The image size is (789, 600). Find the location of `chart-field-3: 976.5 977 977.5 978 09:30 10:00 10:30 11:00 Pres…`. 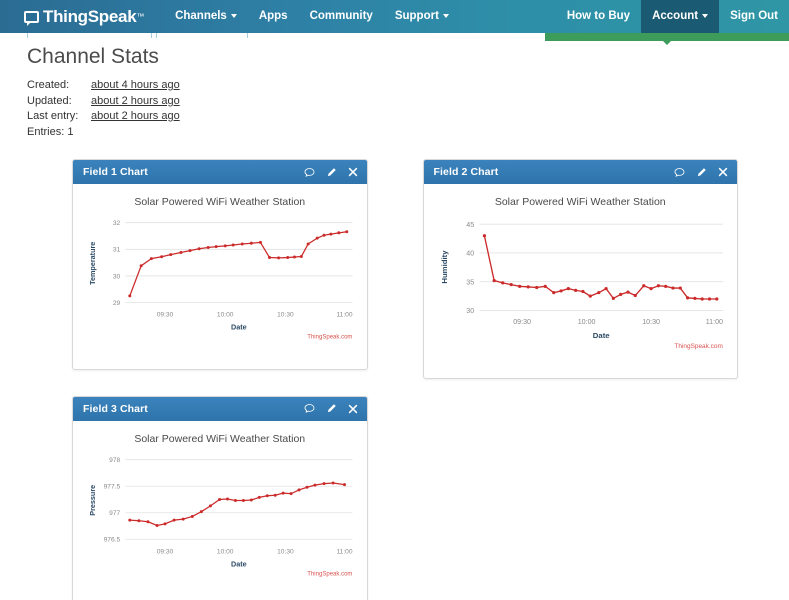

chart-field-3: 976.5 977 977.5 978 09:30 10:00 10:30 11:00 Pres… is located at coordinates (220, 512).